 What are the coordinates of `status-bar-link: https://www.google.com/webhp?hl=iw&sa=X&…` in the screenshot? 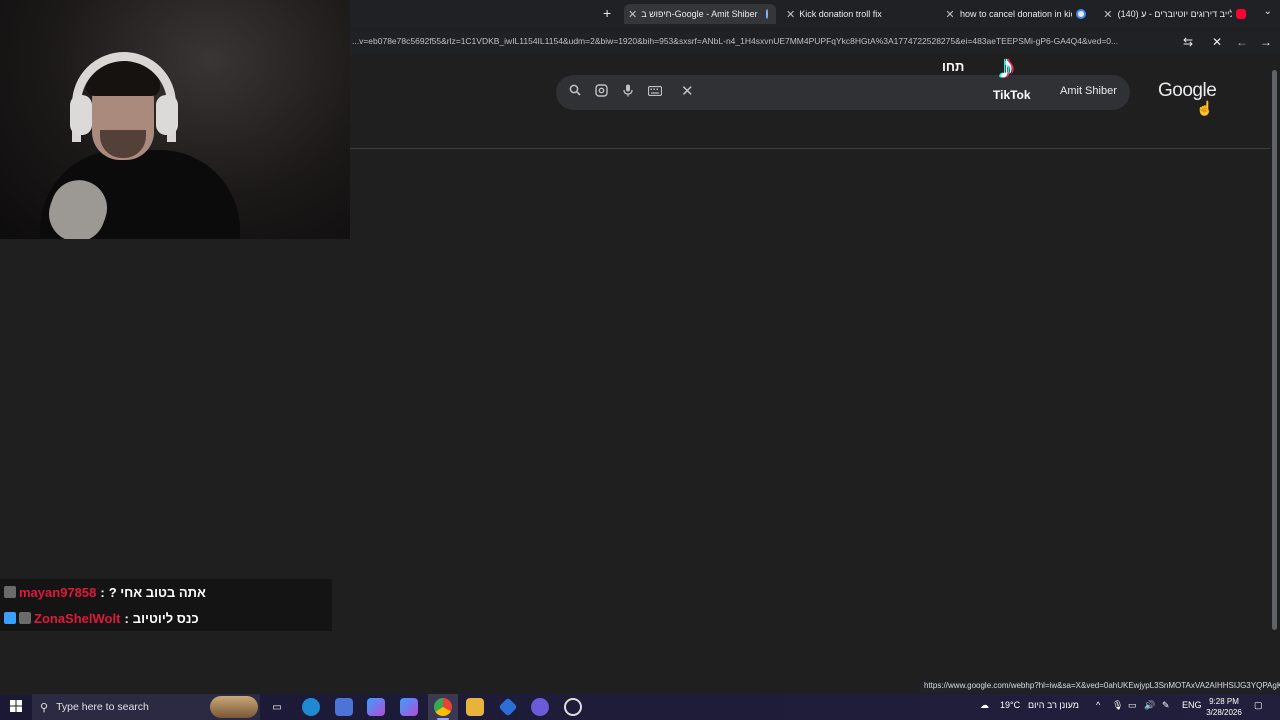 It's located at (1100, 687).